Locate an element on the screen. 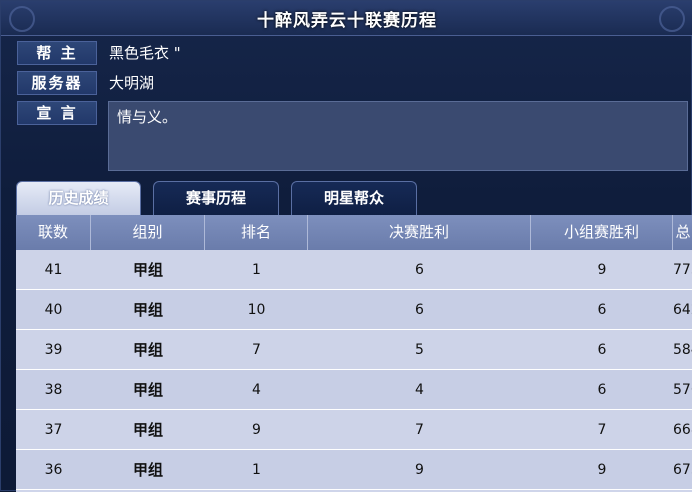 The image size is (692, 492). season-cell: 38 is located at coordinates (53, 390).